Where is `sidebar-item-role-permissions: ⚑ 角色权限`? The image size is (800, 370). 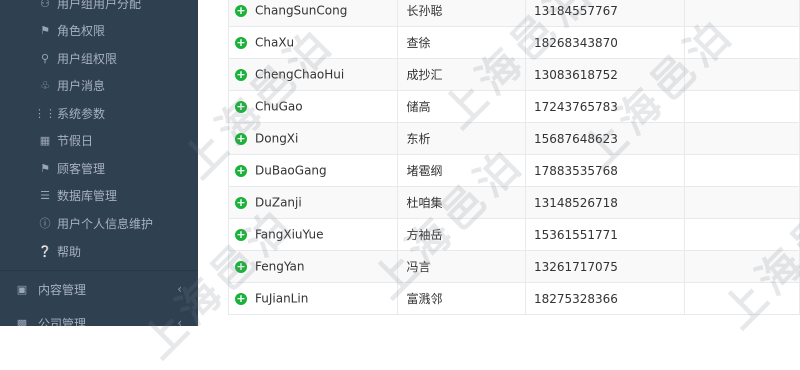 sidebar-item-role-permissions: ⚑ 角色权限 is located at coordinates (99, 30).